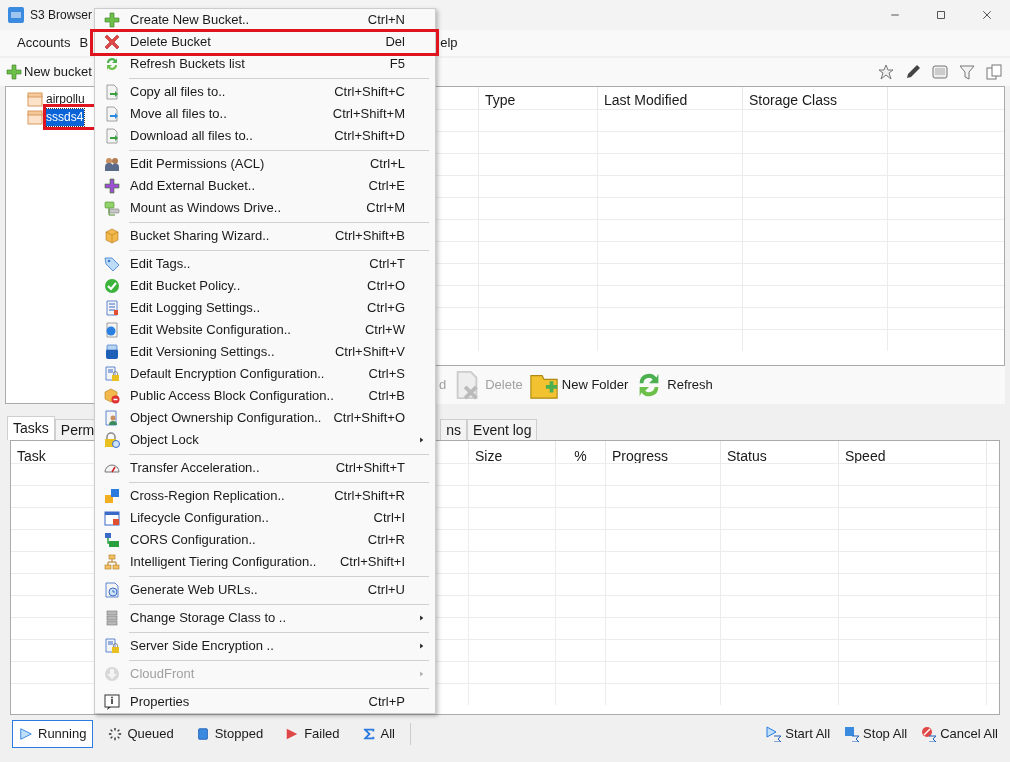 The height and width of the screenshot is (762, 1010). I want to click on cross-icon, so click(112, 42).